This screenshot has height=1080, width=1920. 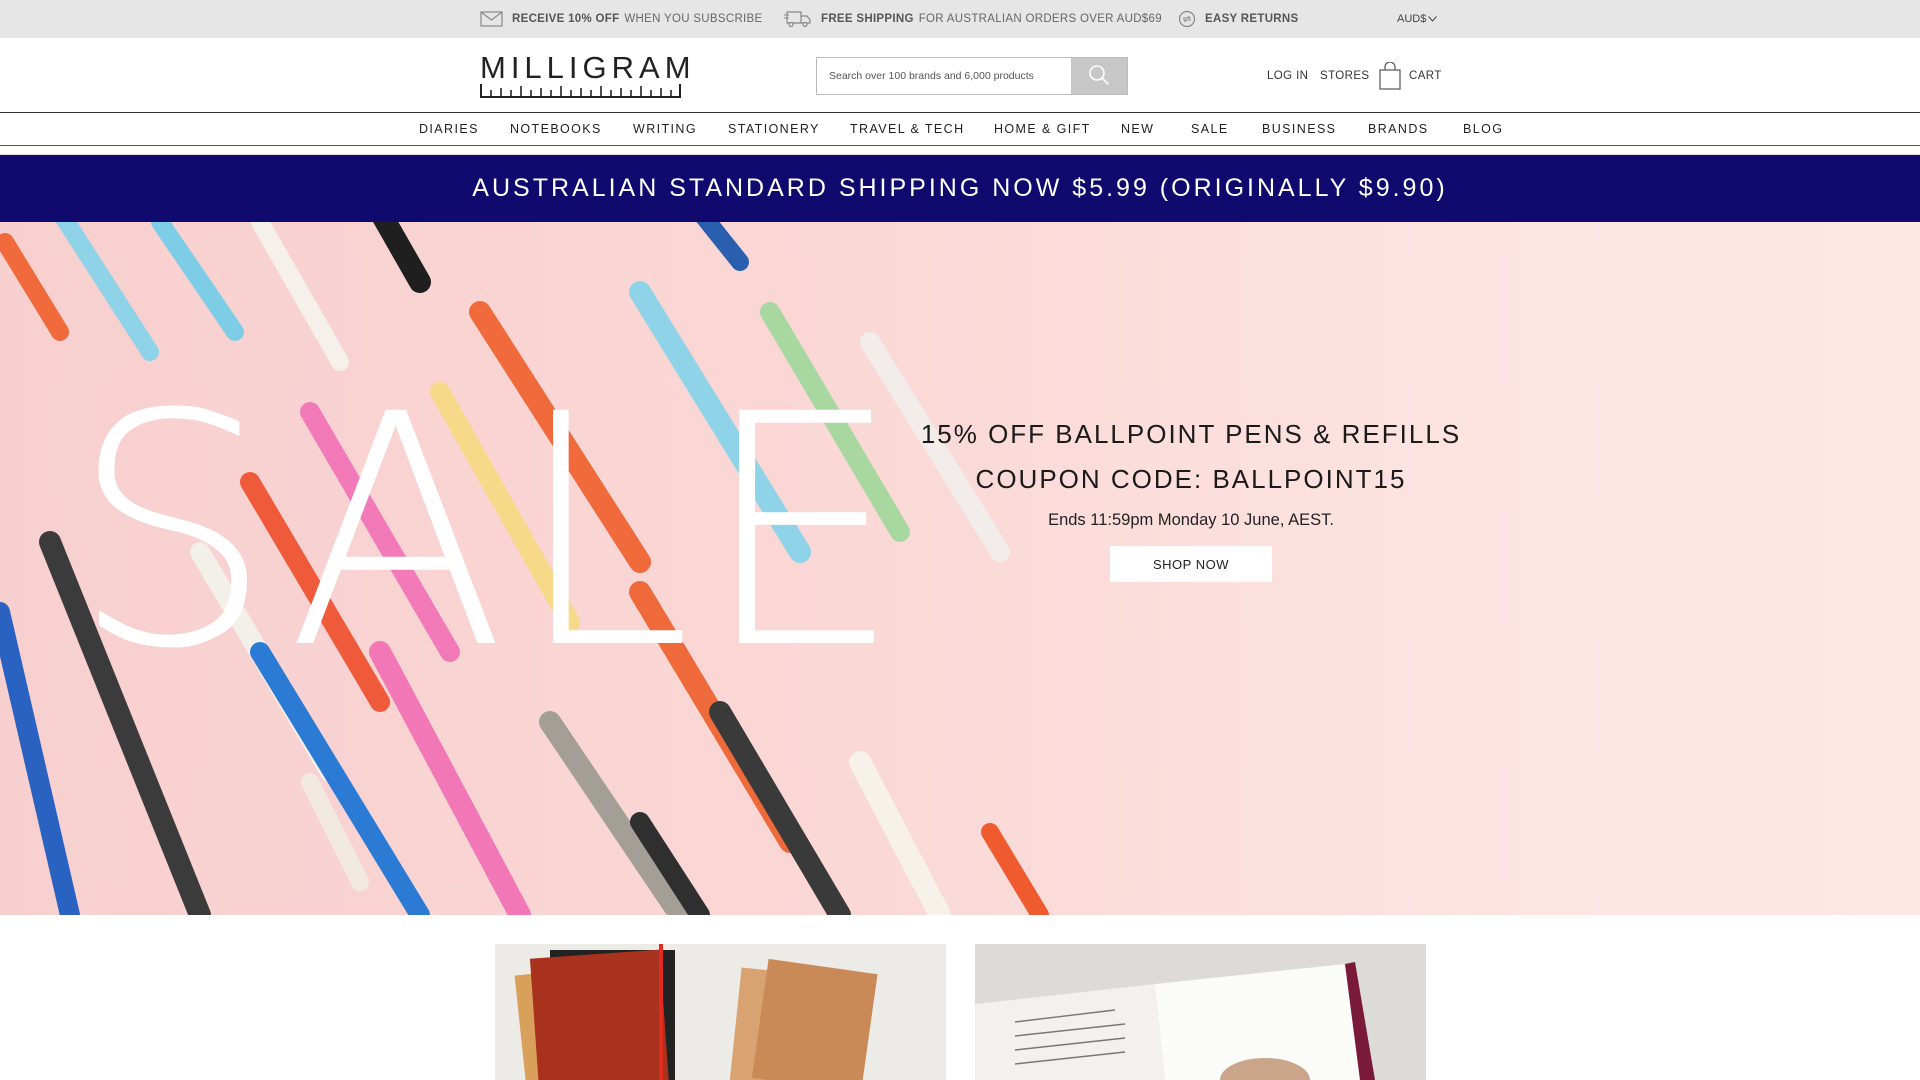 What do you see at coordinates (693, 19) in the screenshot?
I see `promo-subscribe-text: WHEN YOU SUBSCRIBE` at bounding box center [693, 19].